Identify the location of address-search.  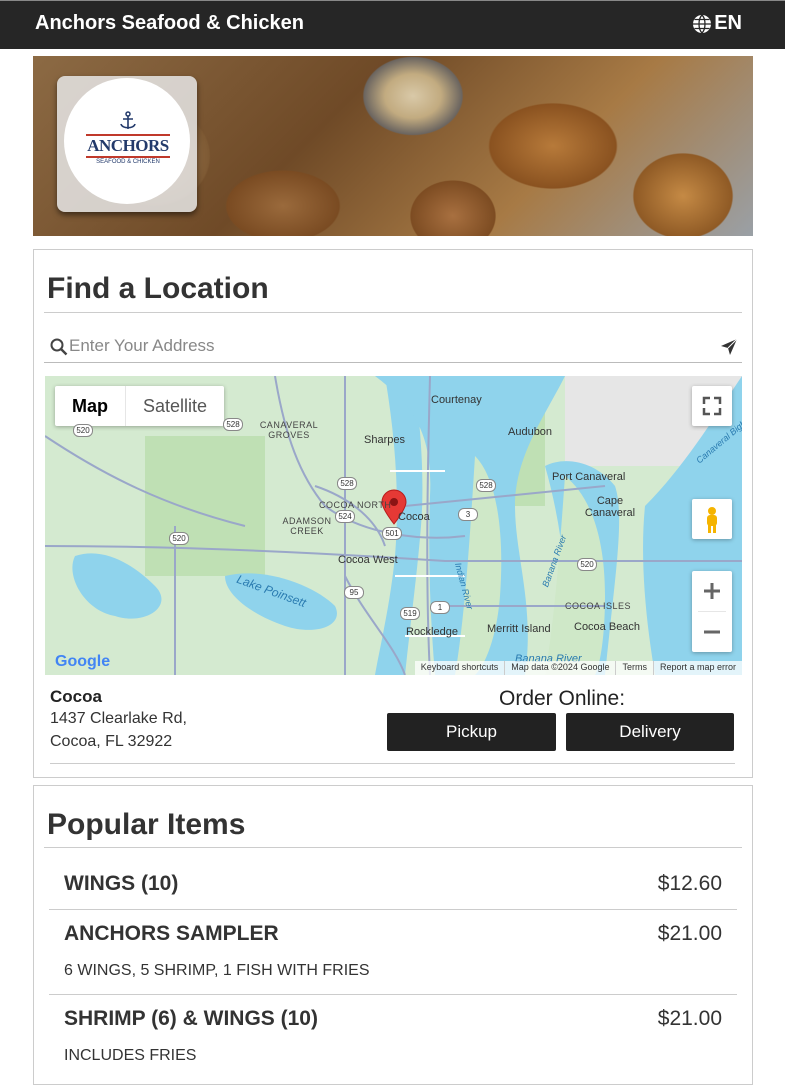
(393, 346).